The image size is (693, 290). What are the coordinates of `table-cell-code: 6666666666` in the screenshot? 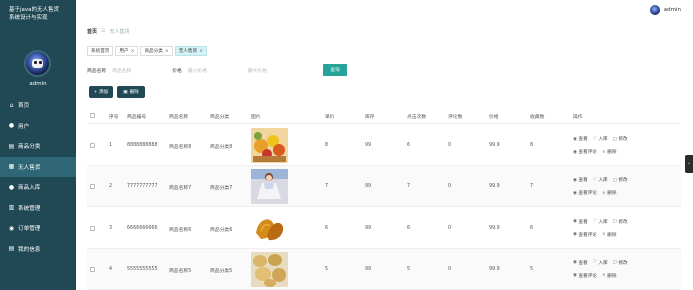 It's located at (142, 228).